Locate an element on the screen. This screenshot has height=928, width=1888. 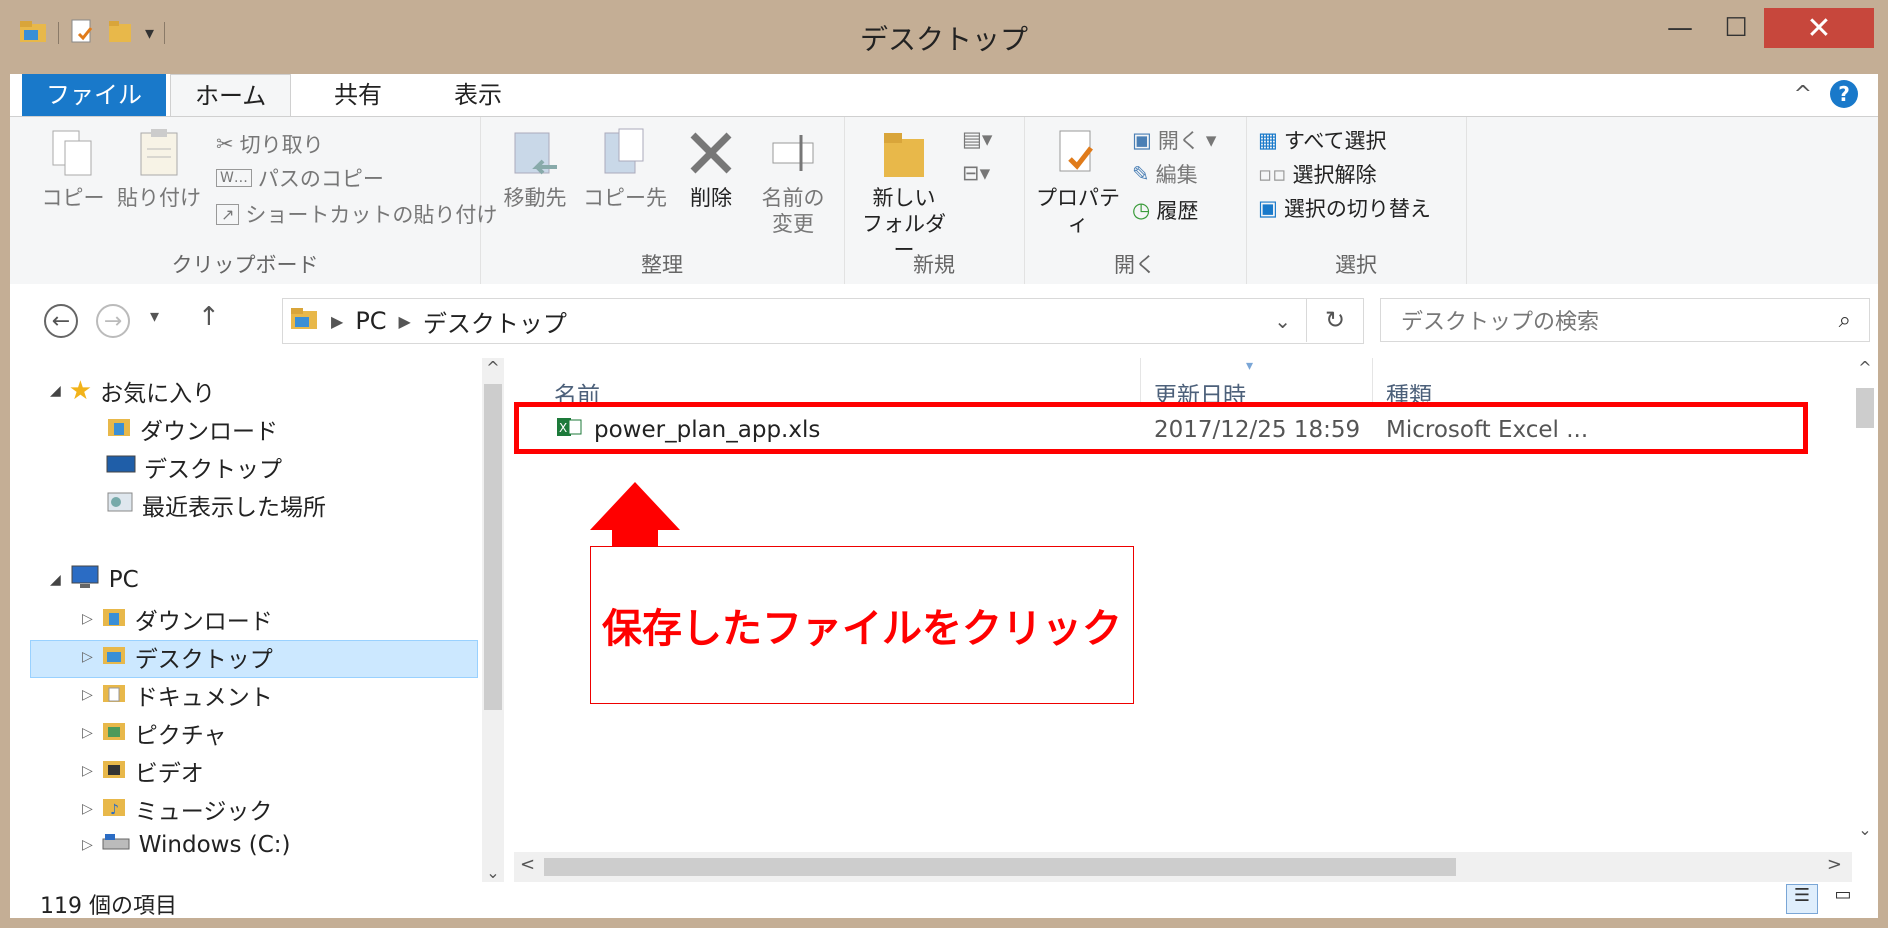
properties-button: プロパティ is located at coordinates (1078, 182).